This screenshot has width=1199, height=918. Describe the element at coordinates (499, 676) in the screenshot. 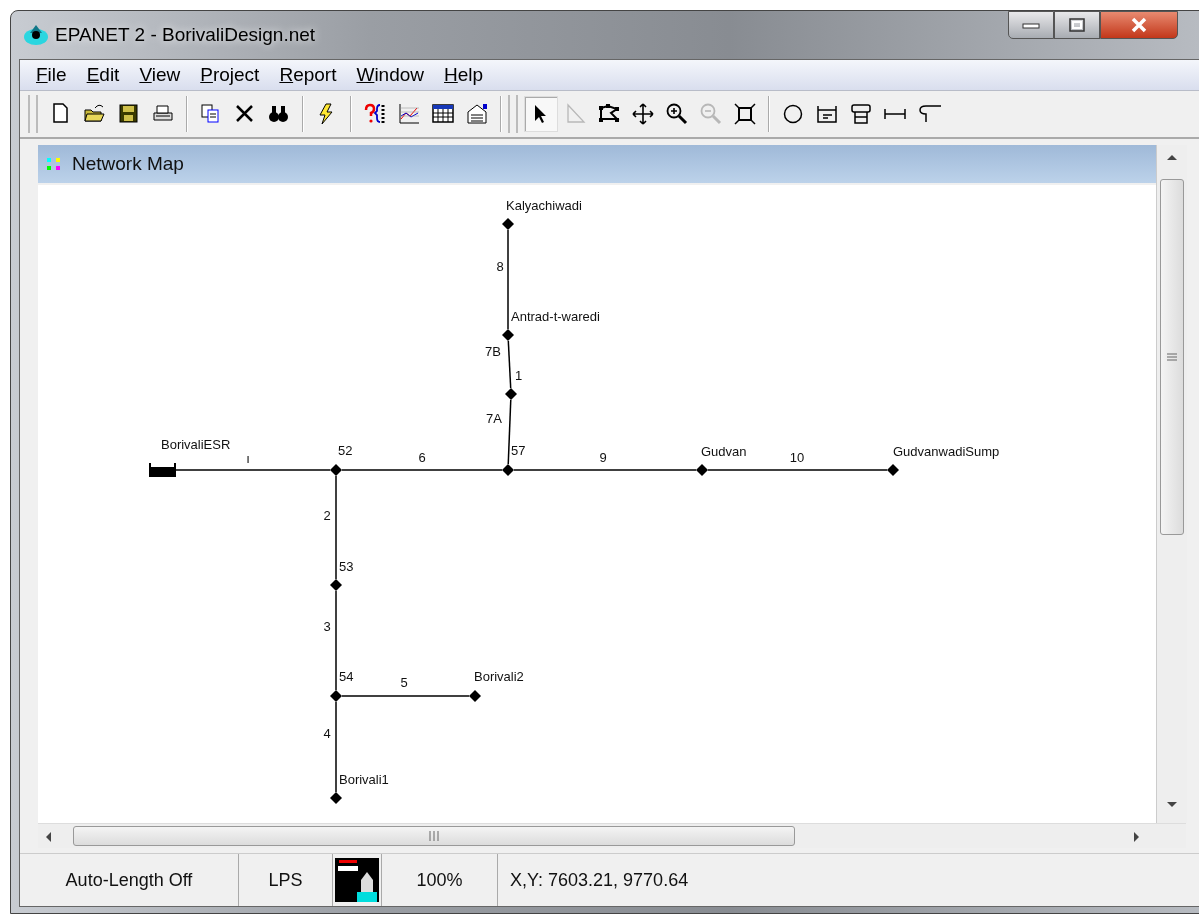

I see `node-label: Borivali2` at that location.